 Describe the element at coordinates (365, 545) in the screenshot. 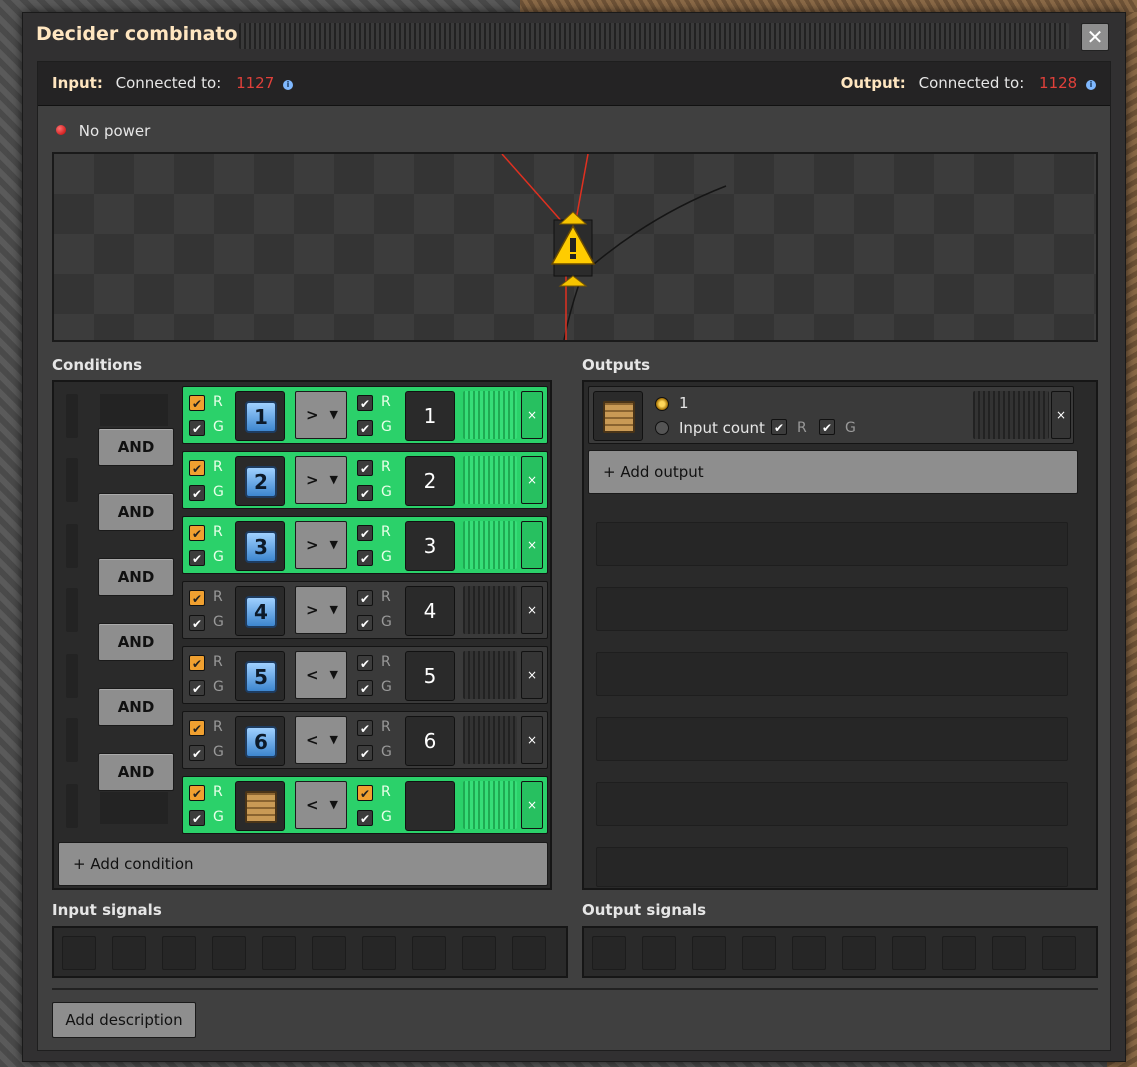

I see `condition-row: ✔ R ✔ G 3 > ▼ ✔ R ✔ G 3 ×` at that location.